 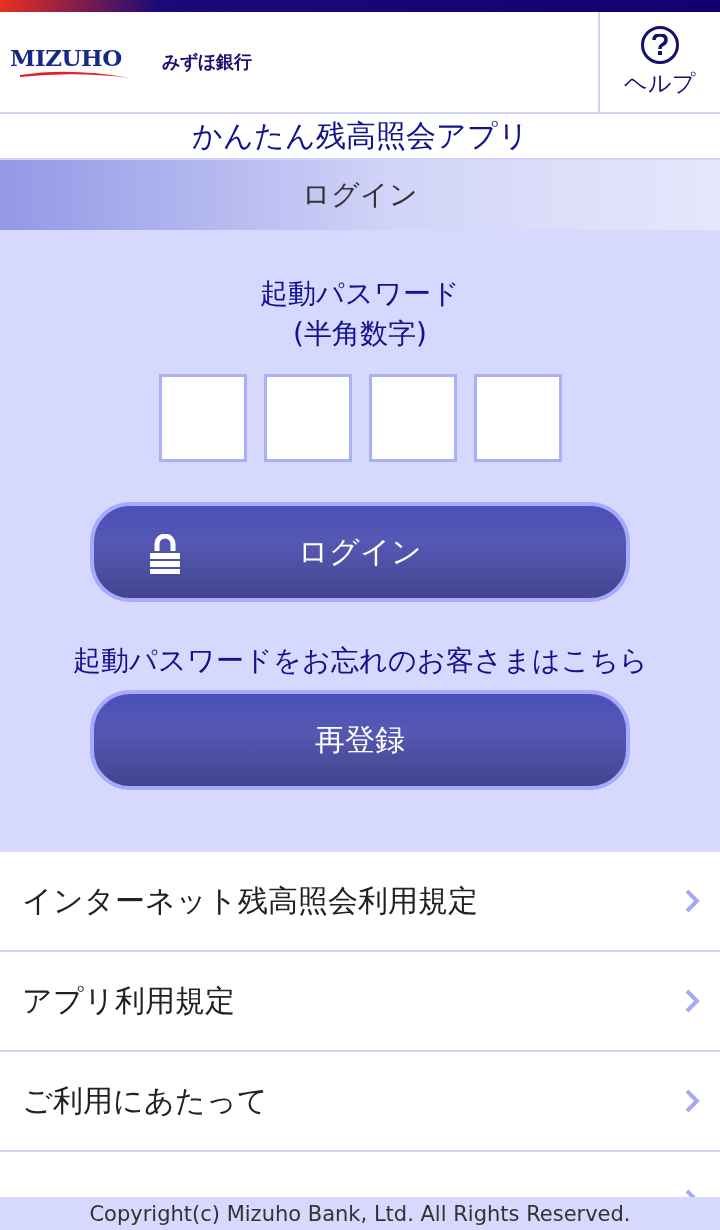 What do you see at coordinates (360, 334) in the screenshot?
I see `password-hint: (半角数字)` at bounding box center [360, 334].